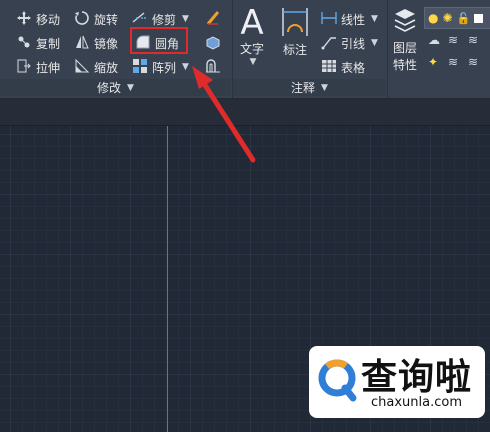 This screenshot has height=432, width=490. I want to click on watermark-domain: chaxunla.com, so click(416, 402).